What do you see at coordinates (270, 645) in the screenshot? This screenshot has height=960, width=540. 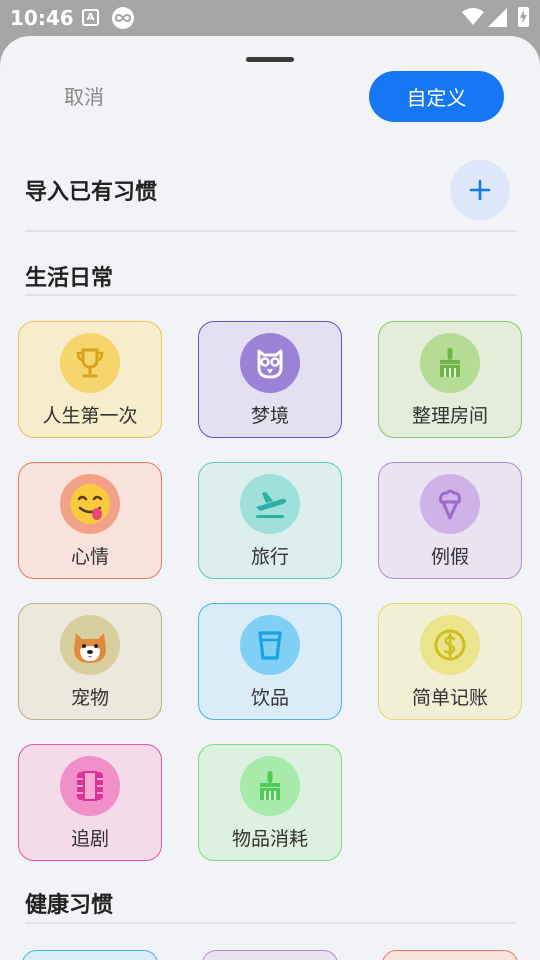 I see `cup-icon` at bounding box center [270, 645].